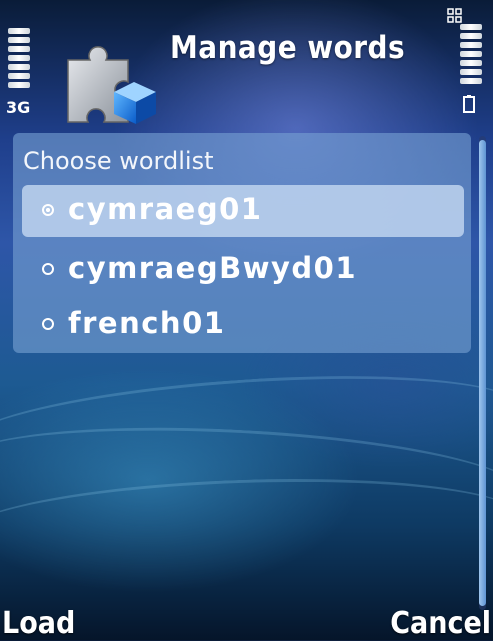 The height and width of the screenshot is (641, 493). What do you see at coordinates (38, 623) in the screenshot?
I see `load-softkey: Load` at bounding box center [38, 623].